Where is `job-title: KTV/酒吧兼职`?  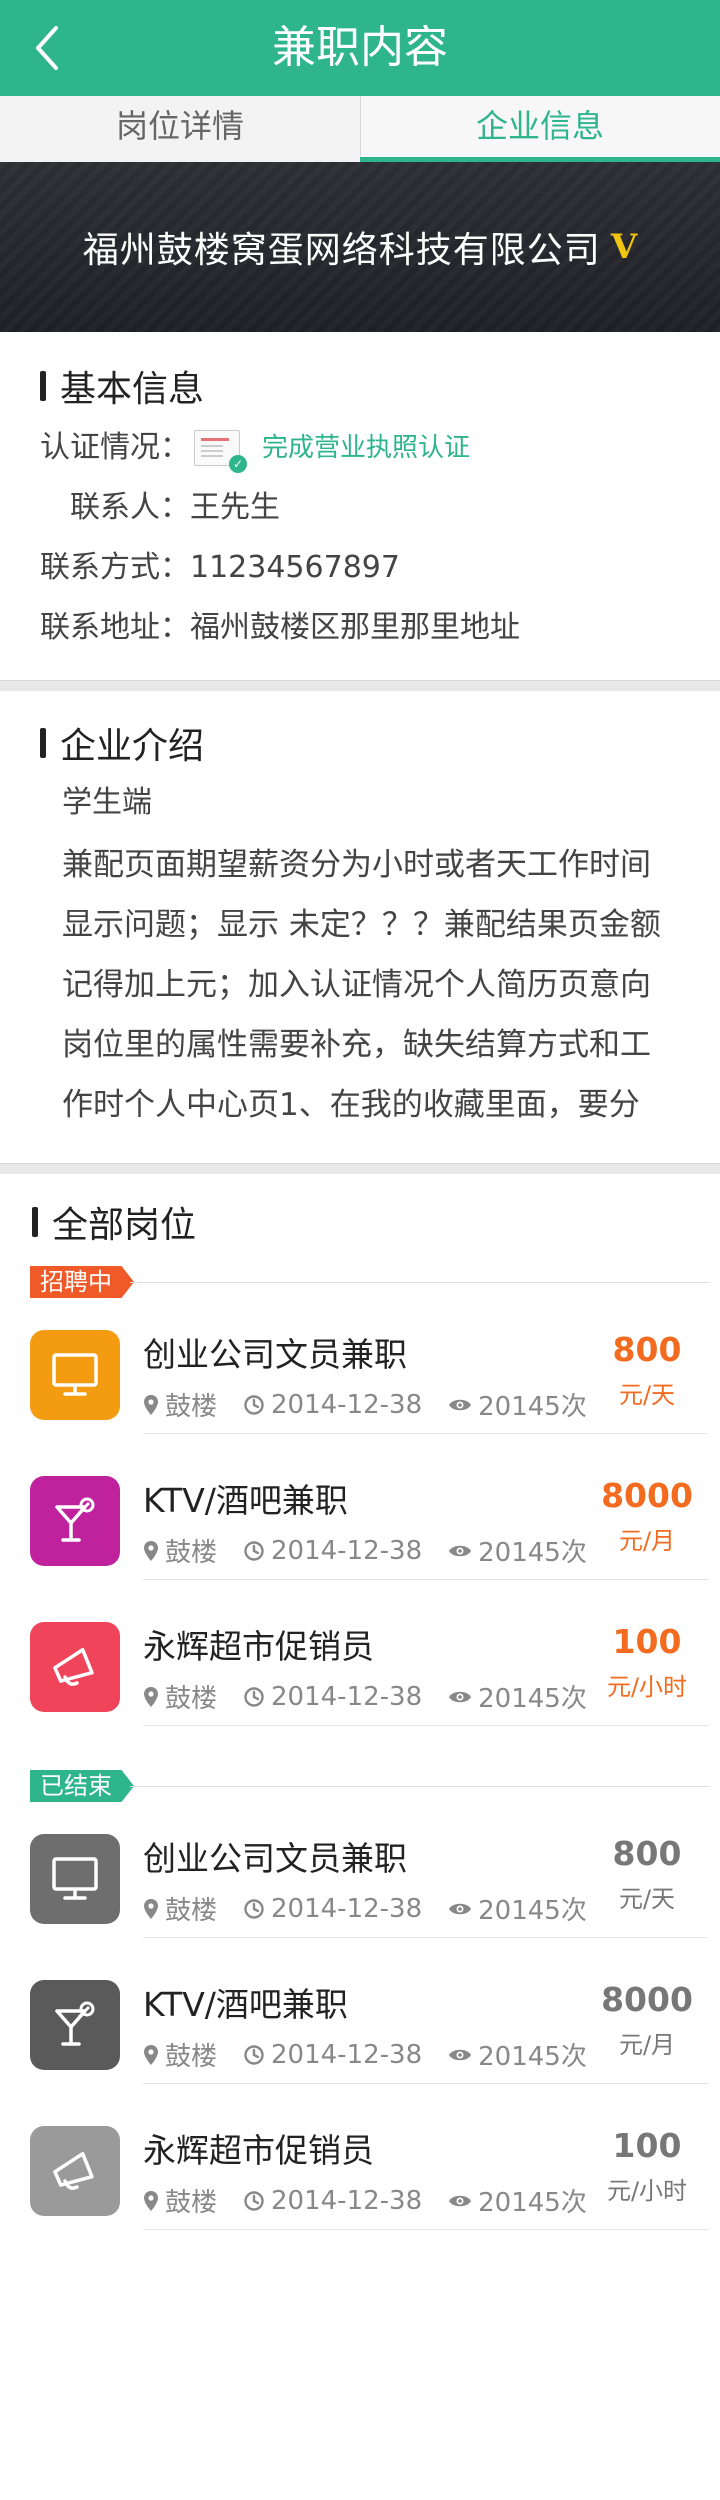 job-title: KTV/酒吧兼职 is located at coordinates (245, 2004).